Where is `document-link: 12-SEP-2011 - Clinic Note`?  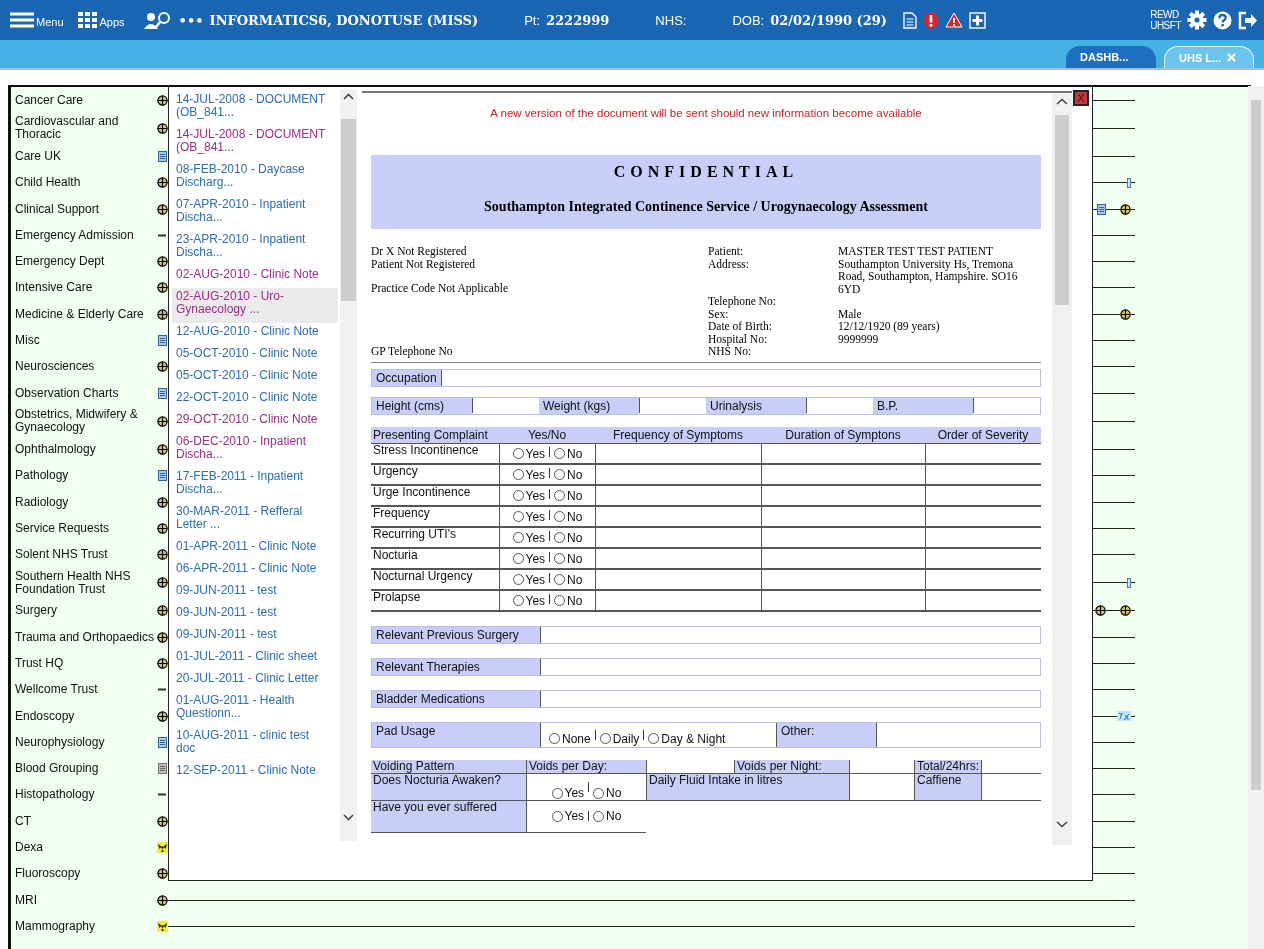
document-link: 12-SEP-2011 - Clinic Note is located at coordinates (255, 773).